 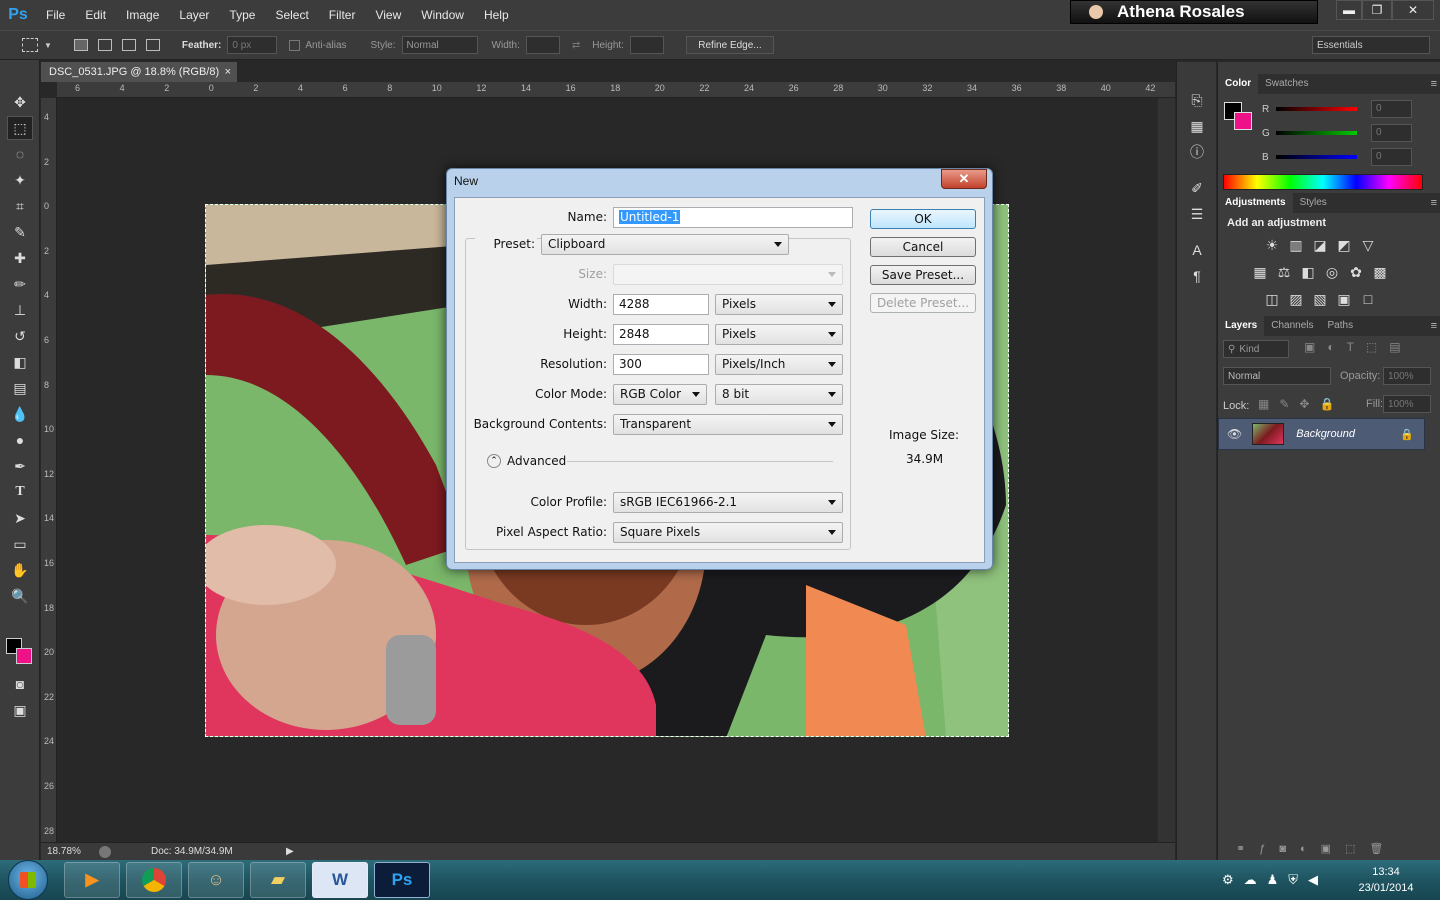 I want to click on width-unit-select: Pixels, so click(x=779, y=304).